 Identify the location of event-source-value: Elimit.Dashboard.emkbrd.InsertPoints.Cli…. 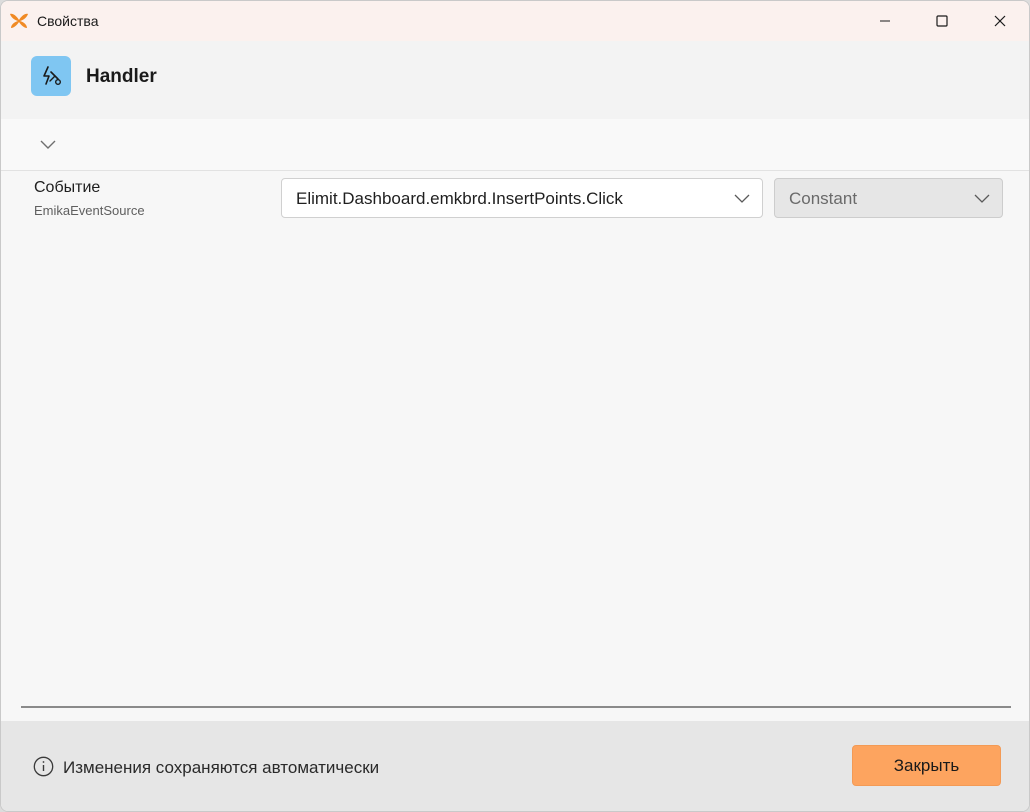
(459, 198).